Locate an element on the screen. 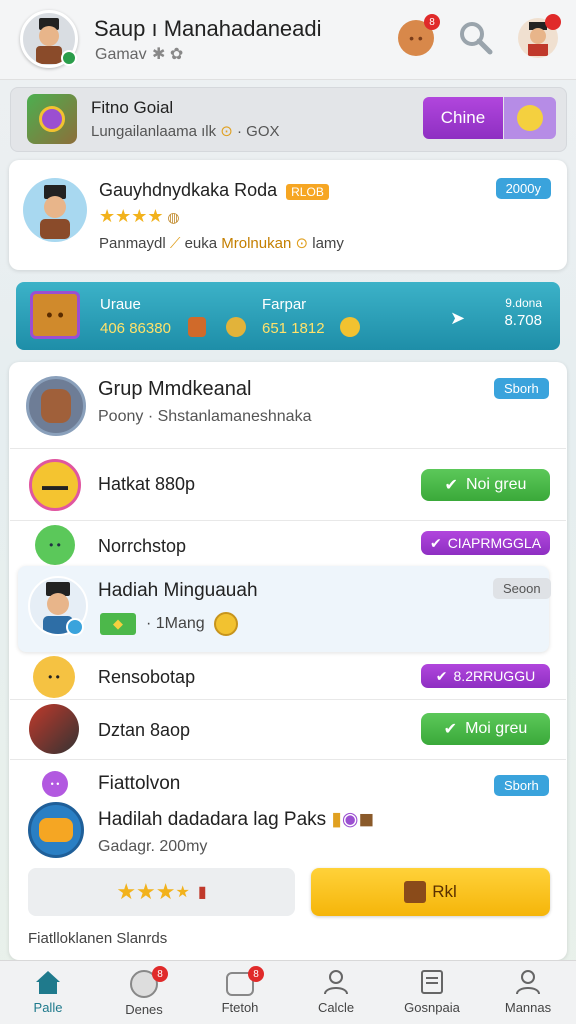  avatar-badge is located at coordinates (553, 22).